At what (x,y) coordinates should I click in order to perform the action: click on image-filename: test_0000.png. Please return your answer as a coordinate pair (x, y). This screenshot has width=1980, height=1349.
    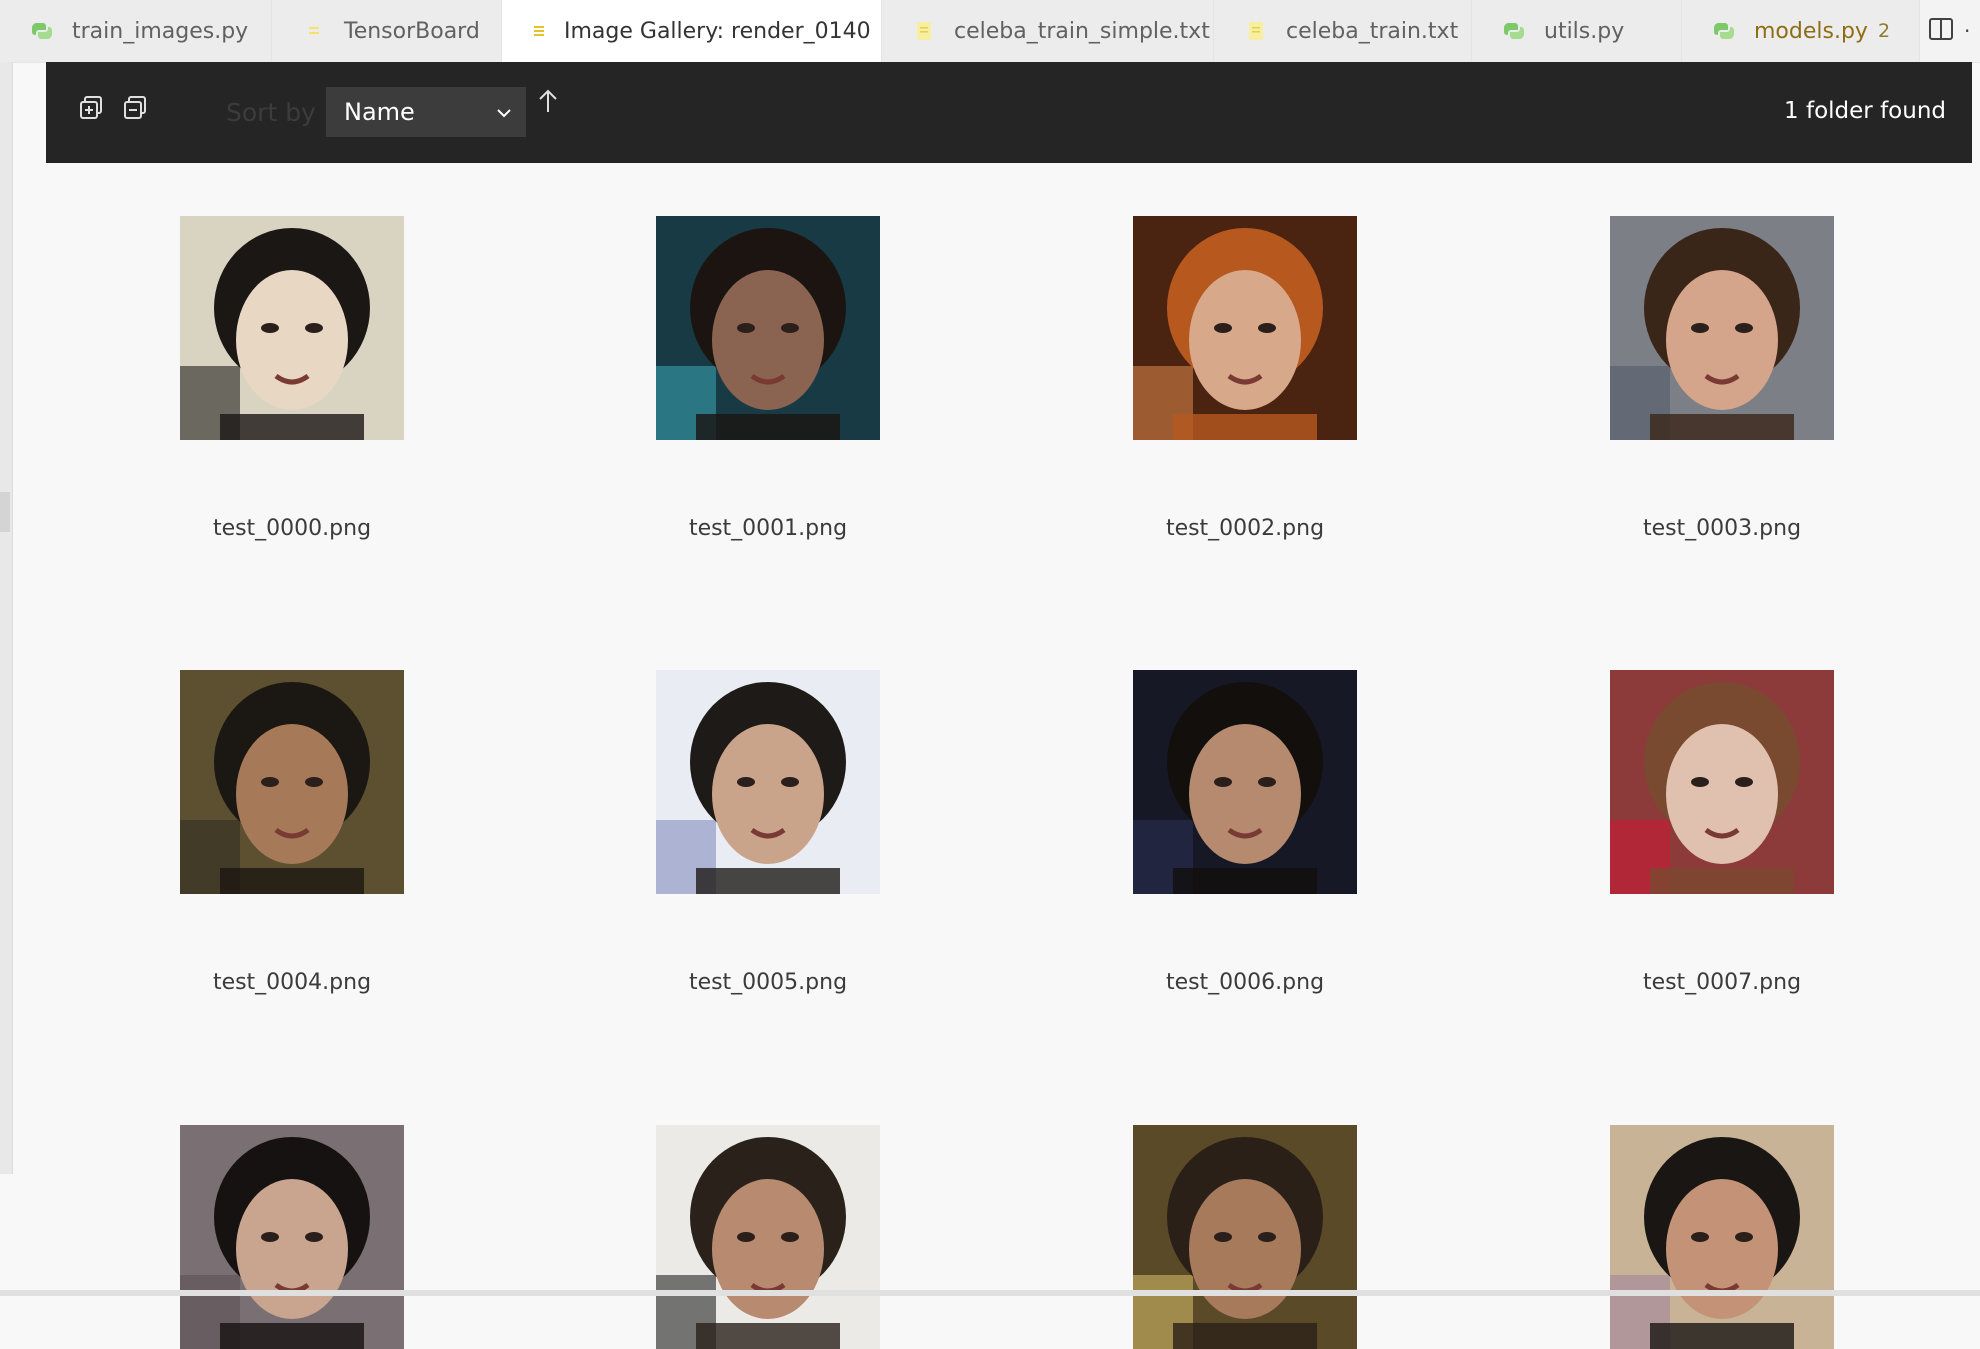
    Looking at the image, I should click on (292, 528).